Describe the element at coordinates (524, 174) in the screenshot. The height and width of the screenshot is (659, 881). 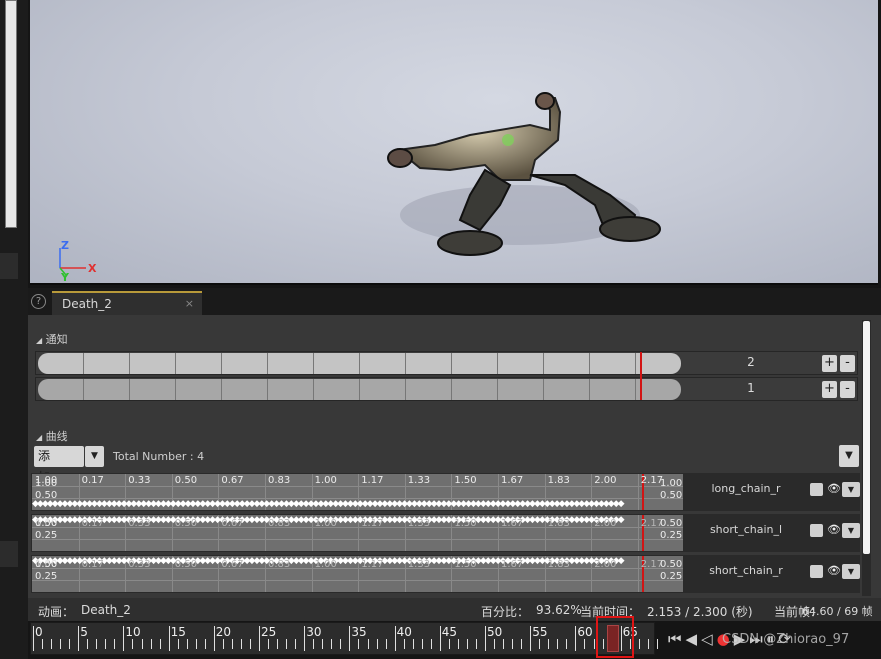
I see `character-model` at that location.